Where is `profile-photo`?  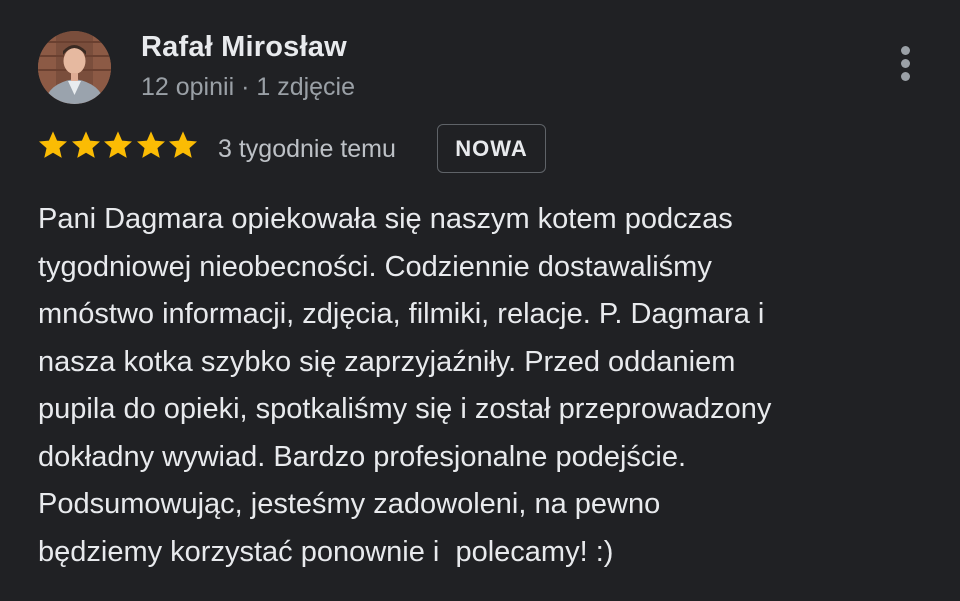
profile-photo is located at coordinates (74, 67).